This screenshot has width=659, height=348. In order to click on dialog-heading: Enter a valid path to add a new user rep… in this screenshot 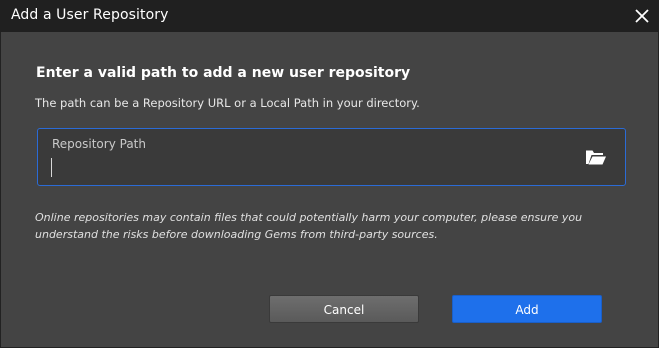, I will do `click(223, 73)`.